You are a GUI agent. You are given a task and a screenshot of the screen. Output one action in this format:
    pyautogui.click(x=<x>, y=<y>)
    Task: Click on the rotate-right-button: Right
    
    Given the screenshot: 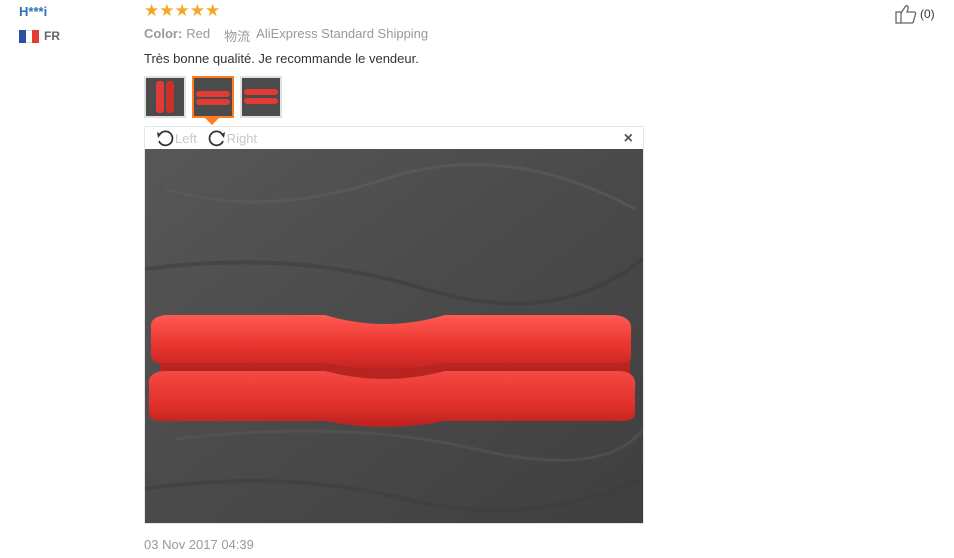 What is the action you would take?
    pyautogui.click(x=232, y=138)
    